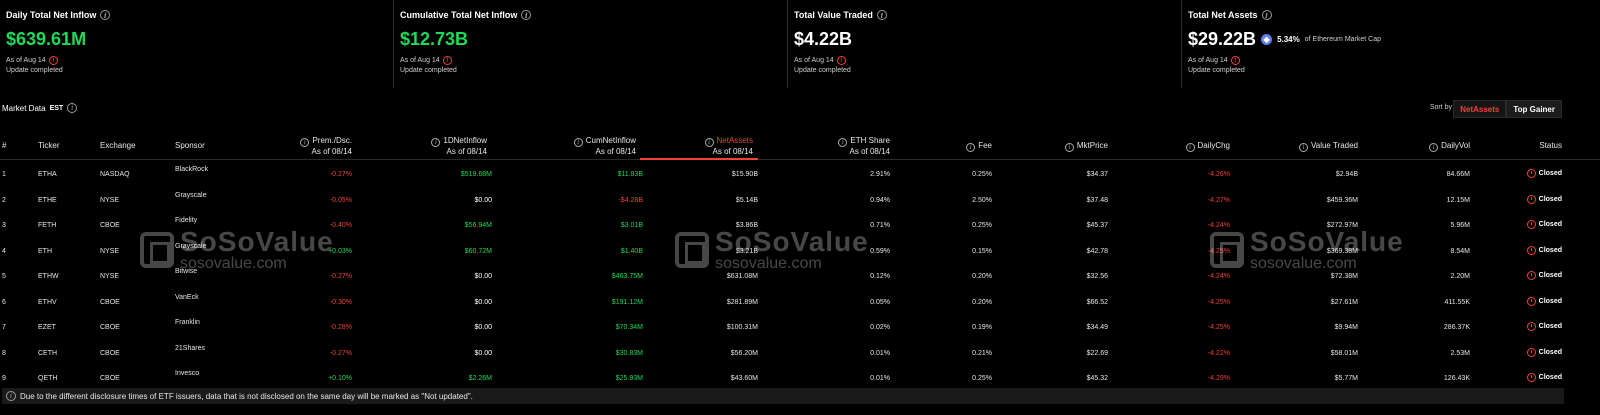 The width and height of the screenshot is (1600, 415). I want to click on cell-ticker: ETHA, so click(47, 174).